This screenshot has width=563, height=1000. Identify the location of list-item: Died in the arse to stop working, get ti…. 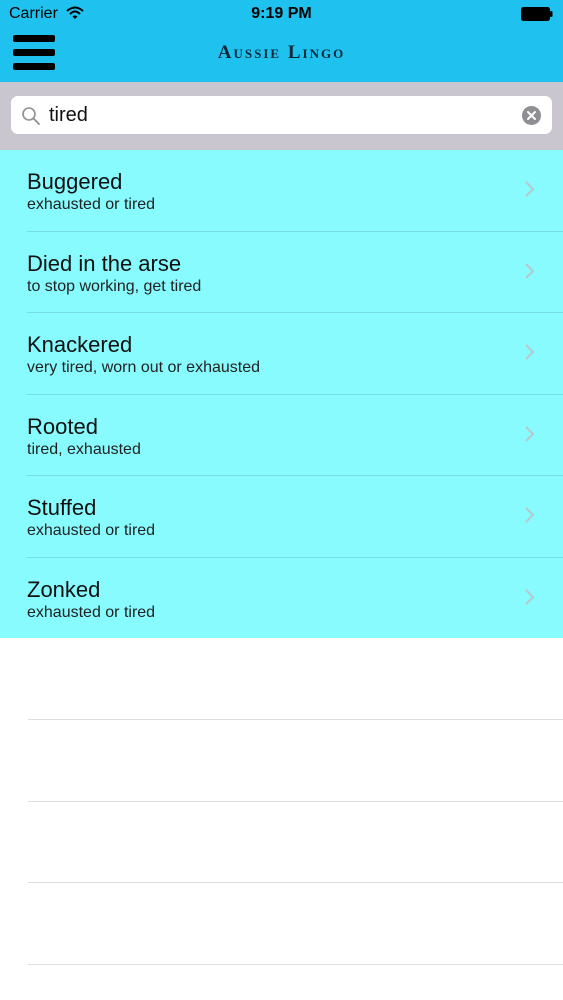
(281, 273).